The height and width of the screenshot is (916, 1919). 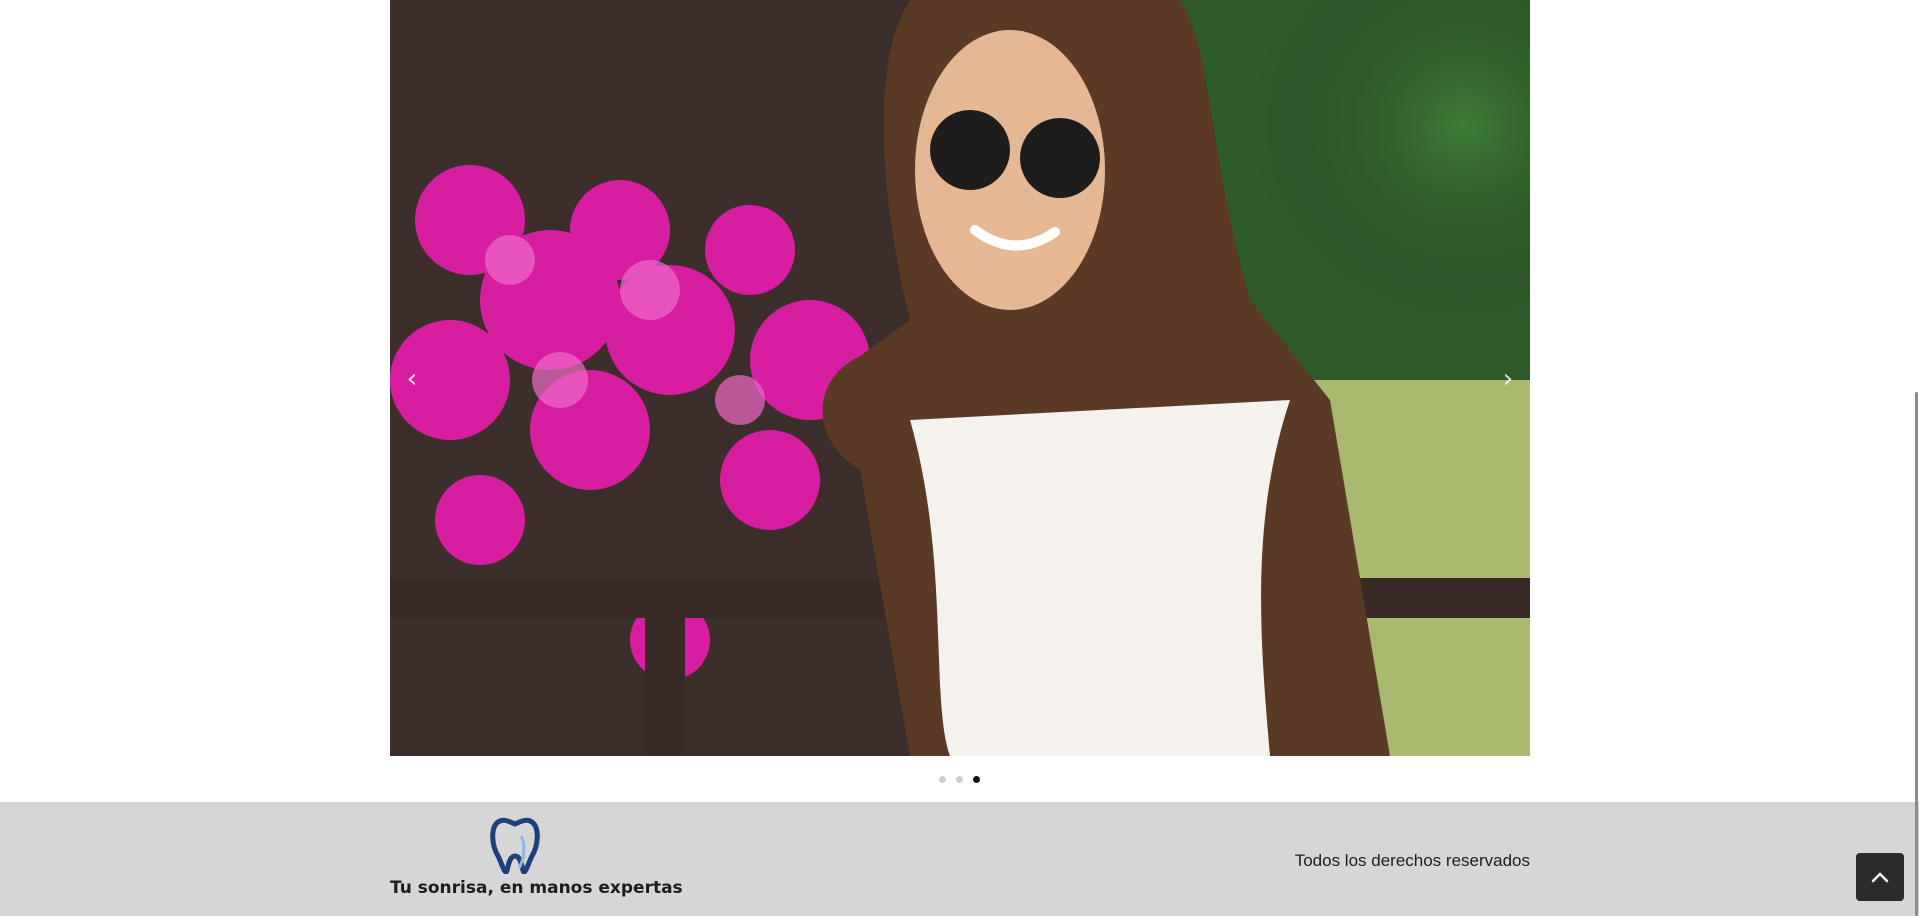 I want to click on footer-copyright: Todos los derechos reservados, so click(x=1412, y=860).